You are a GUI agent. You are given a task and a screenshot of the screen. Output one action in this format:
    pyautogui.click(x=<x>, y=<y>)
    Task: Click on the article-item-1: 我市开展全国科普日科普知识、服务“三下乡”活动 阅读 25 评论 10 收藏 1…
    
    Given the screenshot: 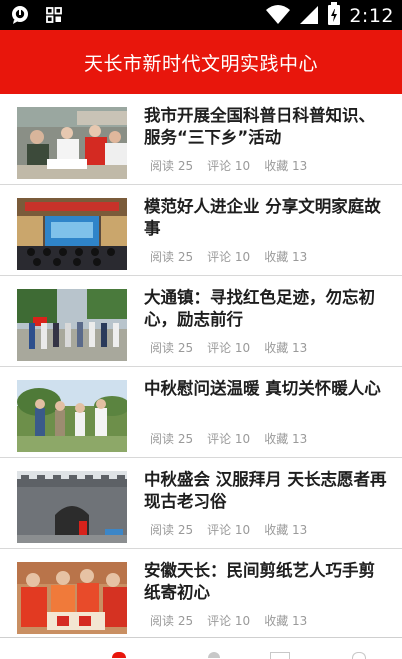 What is the action you would take?
    pyautogui.click(x=201, y=139)
    